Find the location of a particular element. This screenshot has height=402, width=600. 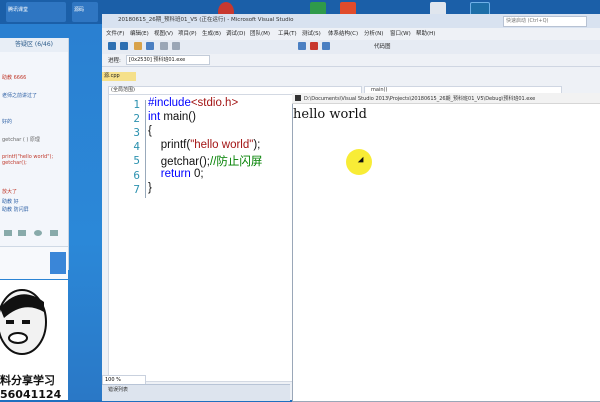

chat-message: getchar ( ) 原理 is located at coordinates (21, 140).